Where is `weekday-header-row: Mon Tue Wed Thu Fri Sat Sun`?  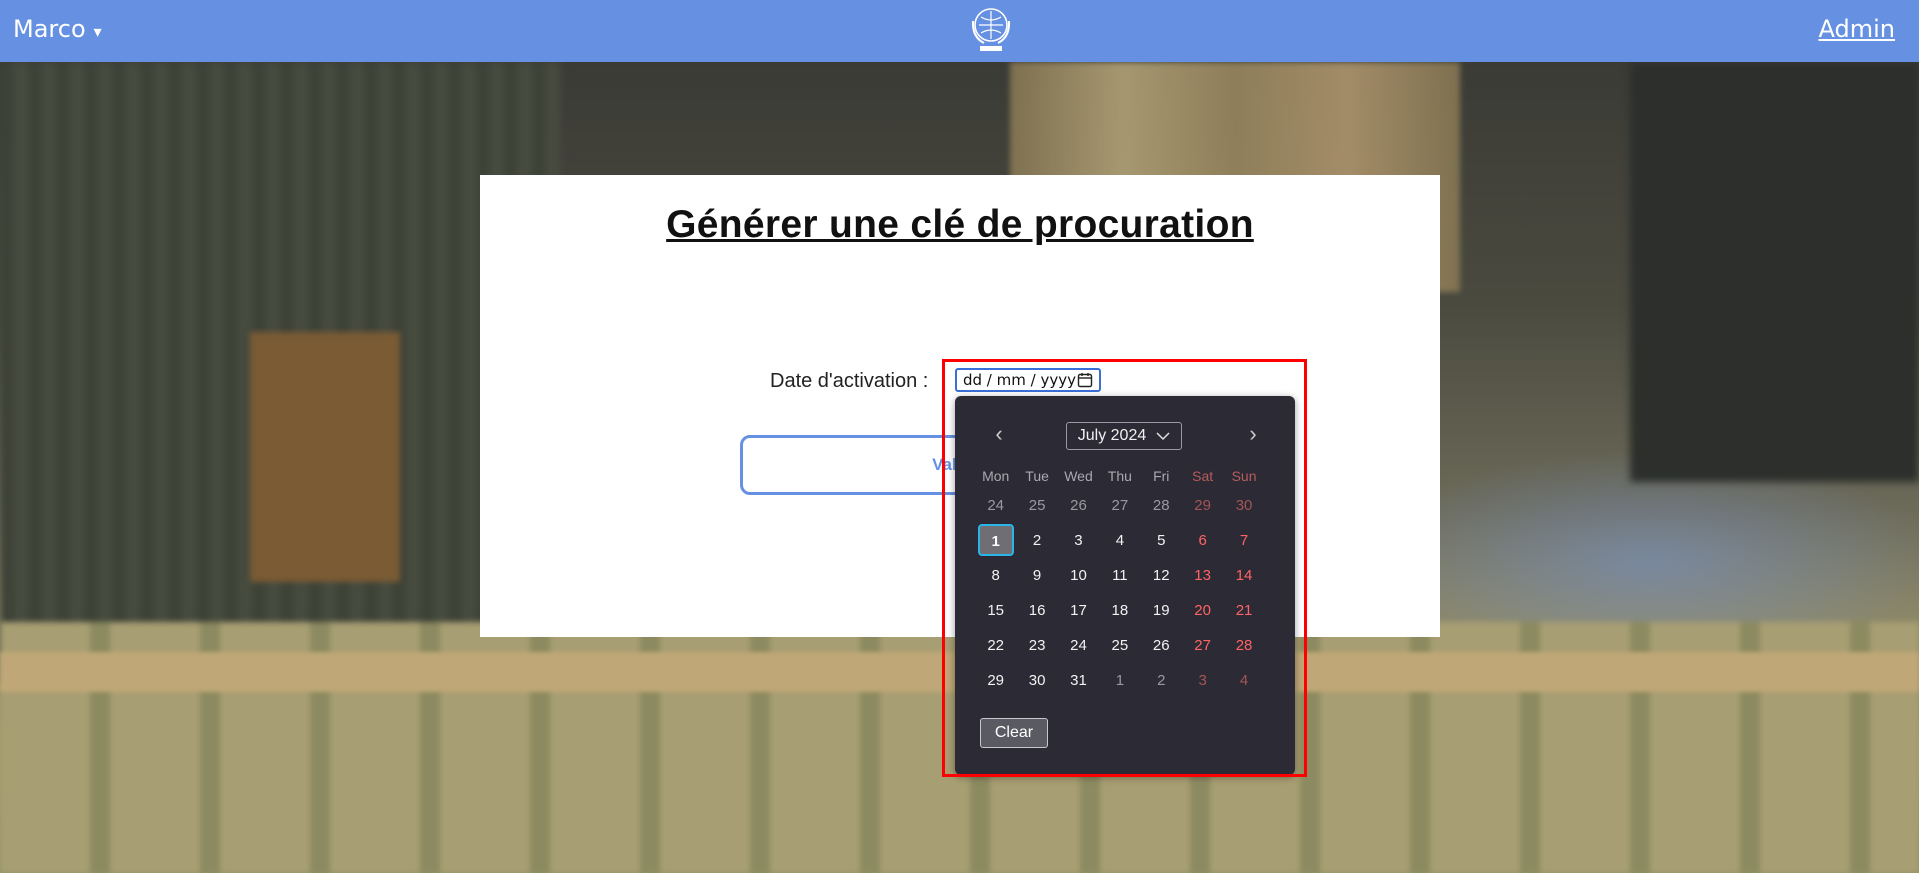
weekday-header-row: Mon Tue Wed Thu Fri Sat Sun is located at coordinates (1120, 476).